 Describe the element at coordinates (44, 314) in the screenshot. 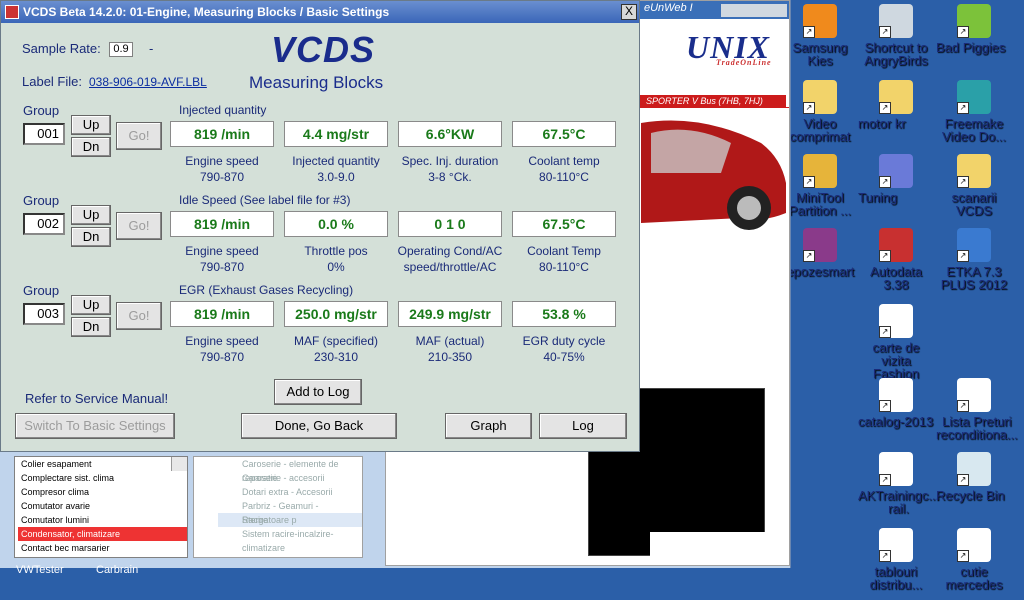

I see `group-number-input: 003` at that location.